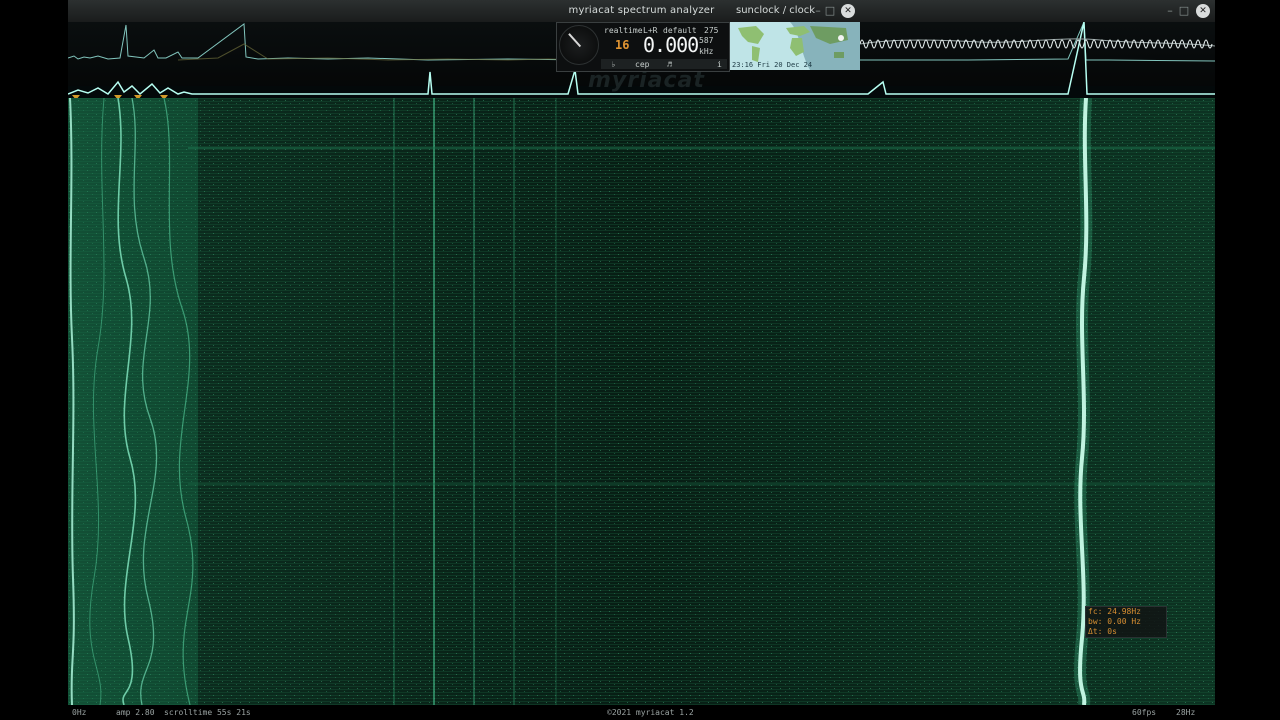  What do you see at coordinates (711, 30) in the screenshot?
I see `level-label: 275` at bounding box center [711, 30].